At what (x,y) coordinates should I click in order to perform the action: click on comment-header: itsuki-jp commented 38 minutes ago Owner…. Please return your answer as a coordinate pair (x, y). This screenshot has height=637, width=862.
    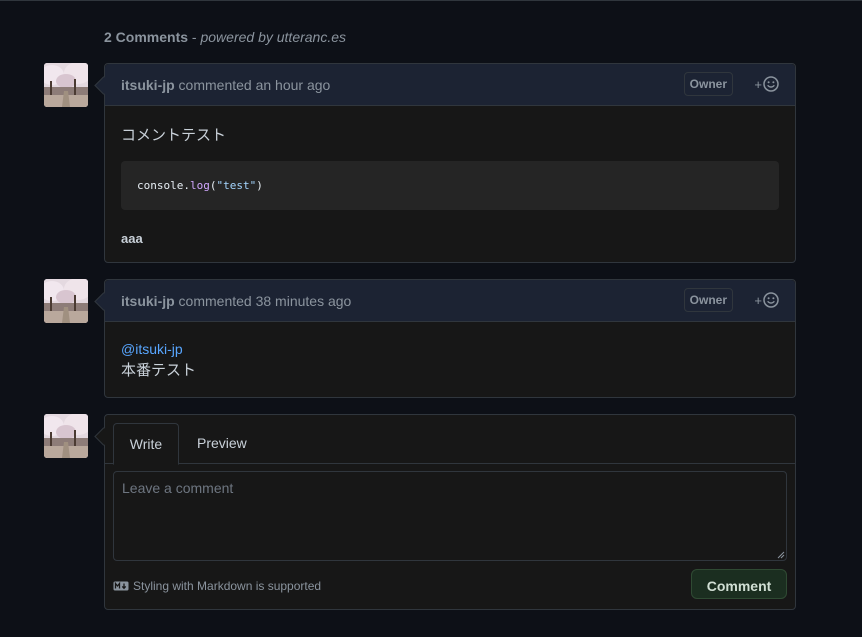
    Looking at the image, I should click on (450, 301).